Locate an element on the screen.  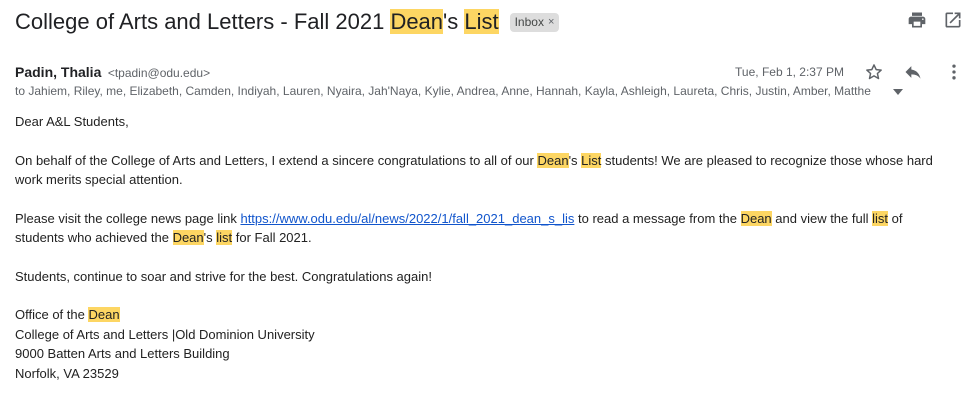
message-date: Tue, Feb 1, 2:37 PM is located at coordinates (789, 72).